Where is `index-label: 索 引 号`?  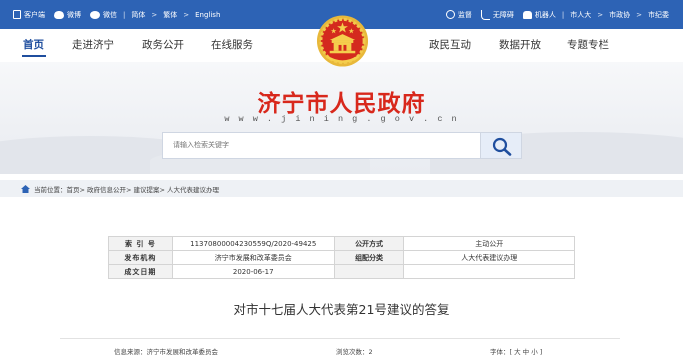
index-label: 索 引 号 is located at coordinates (140, 243).